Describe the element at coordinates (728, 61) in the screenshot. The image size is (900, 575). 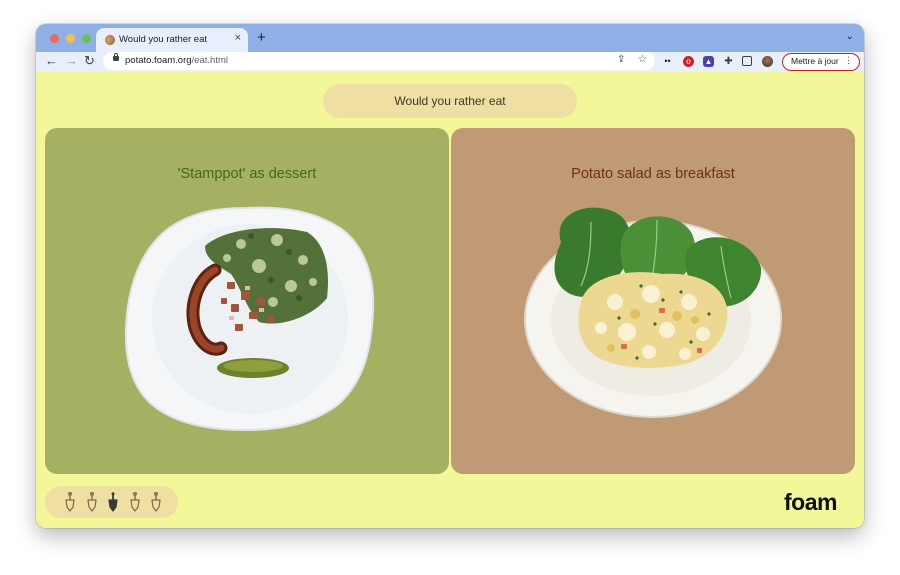
I see `extensions-puzzle-icon: ✚` at that location.